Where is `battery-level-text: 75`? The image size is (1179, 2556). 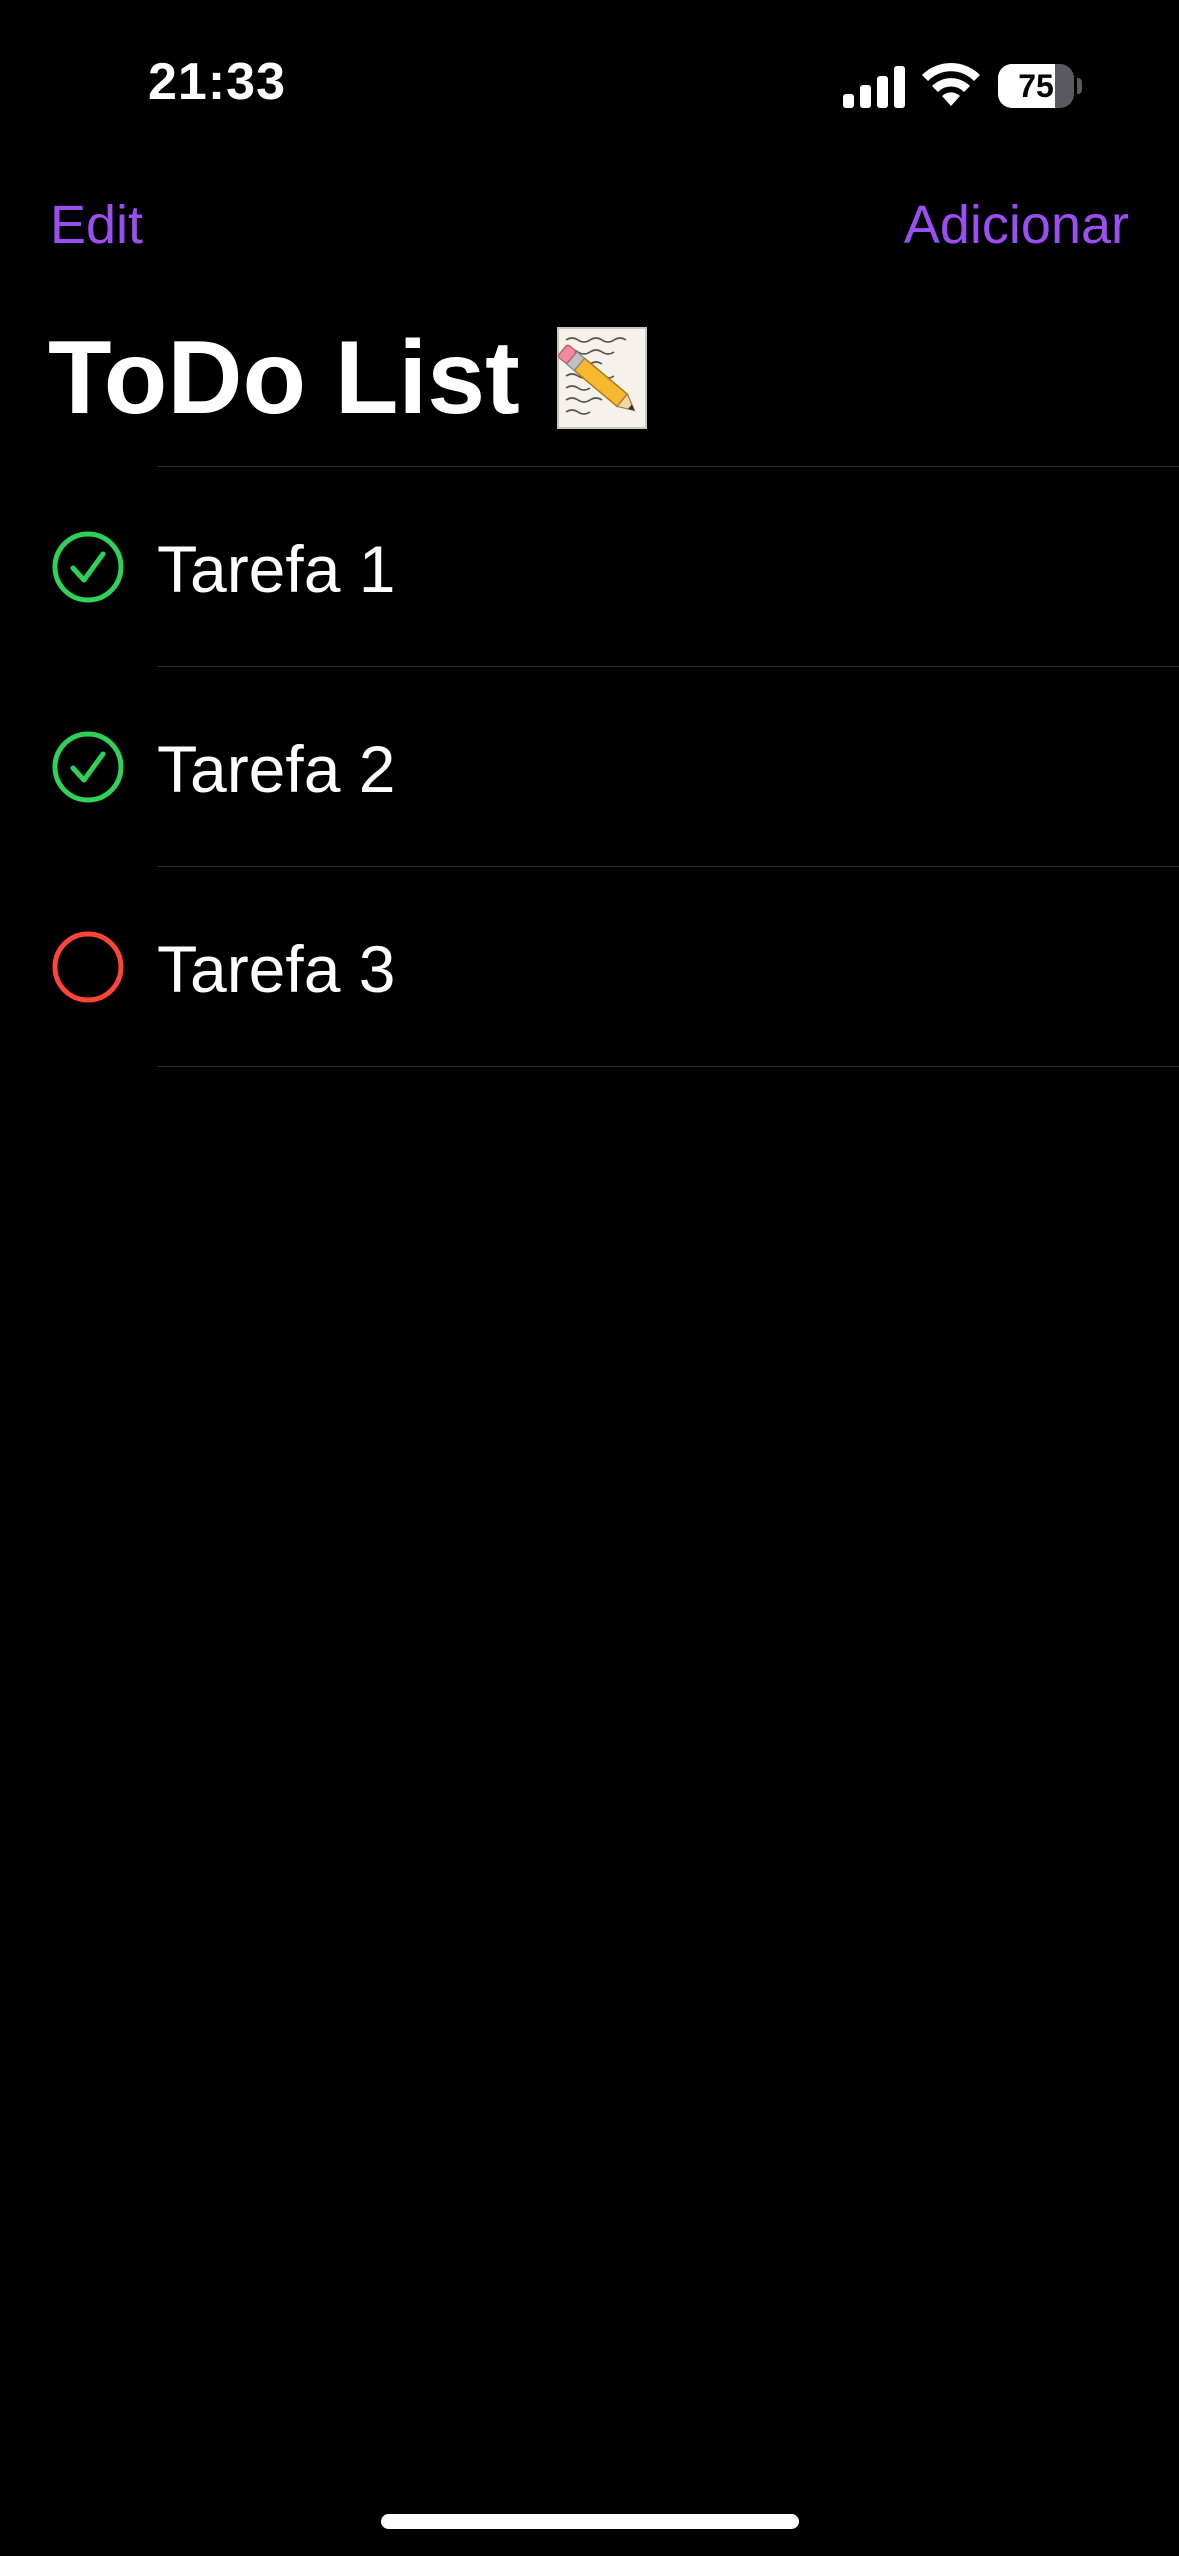
battery-level-text: 75 is located at coordinates (1036, 86).